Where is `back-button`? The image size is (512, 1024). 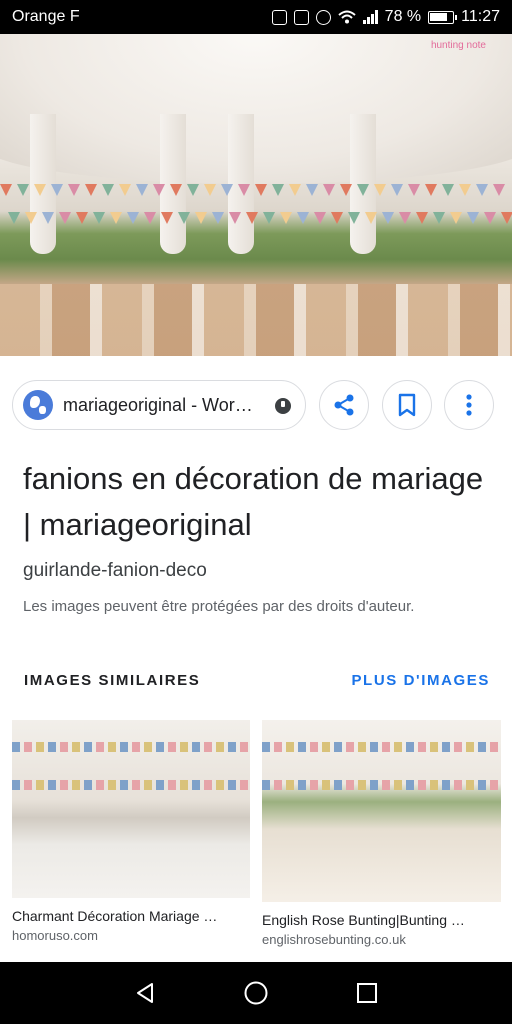 back-button is located at coordinates (145, 993).